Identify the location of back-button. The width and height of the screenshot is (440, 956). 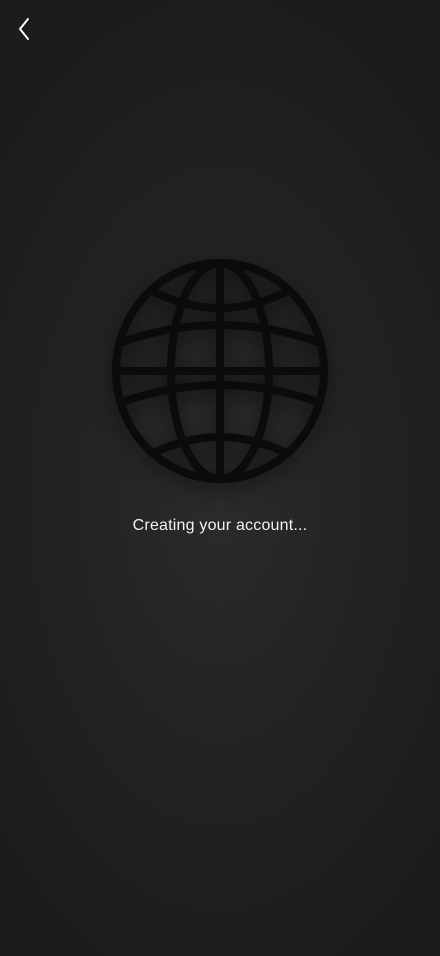
(24, 29).